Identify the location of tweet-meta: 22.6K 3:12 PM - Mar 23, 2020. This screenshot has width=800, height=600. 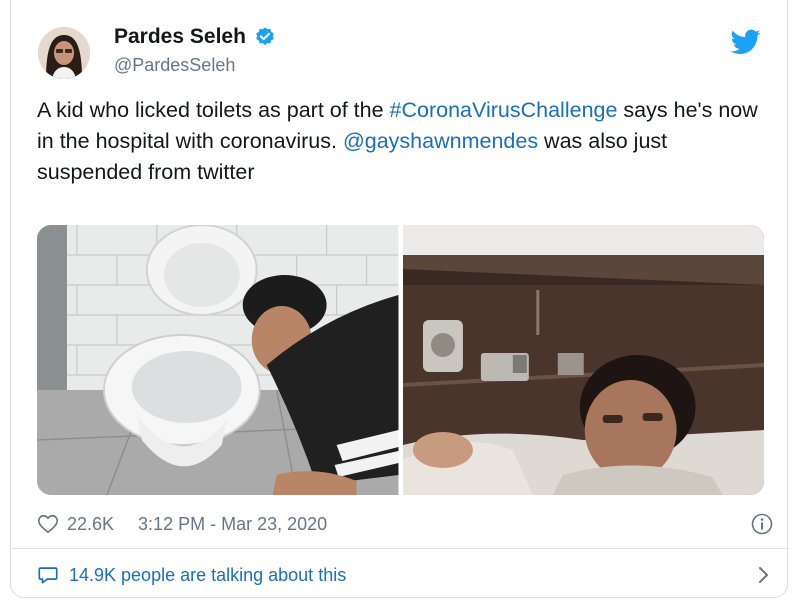
(407, 524).